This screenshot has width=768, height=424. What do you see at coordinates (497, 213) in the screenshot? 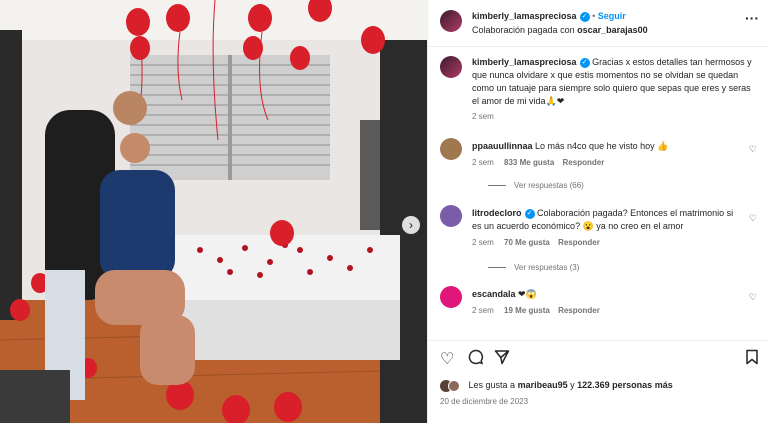
I see `comment-username: litrodecloro` at bounding box center [497, 213].